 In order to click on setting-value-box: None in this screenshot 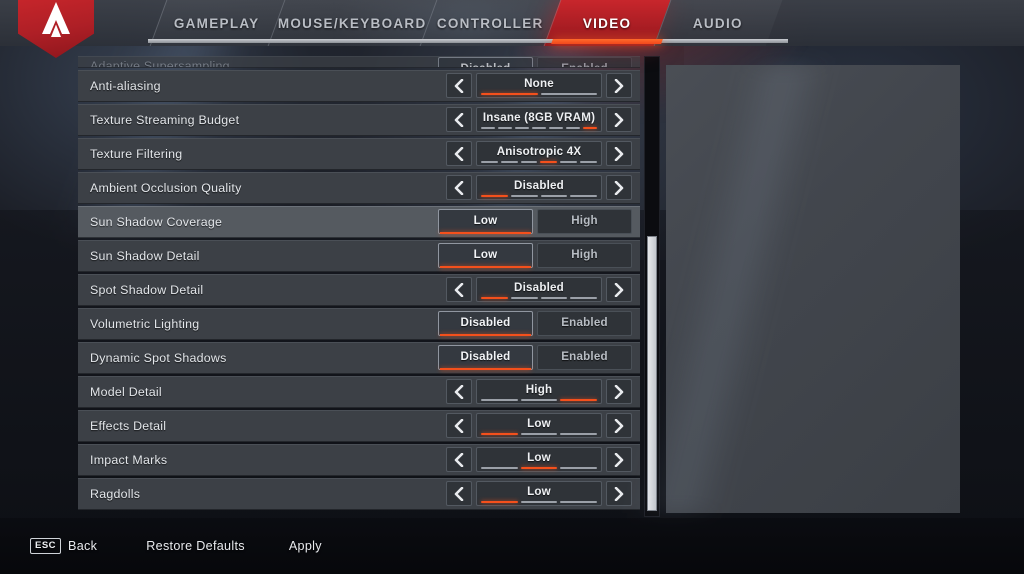, I will do `click(539, 86)`.